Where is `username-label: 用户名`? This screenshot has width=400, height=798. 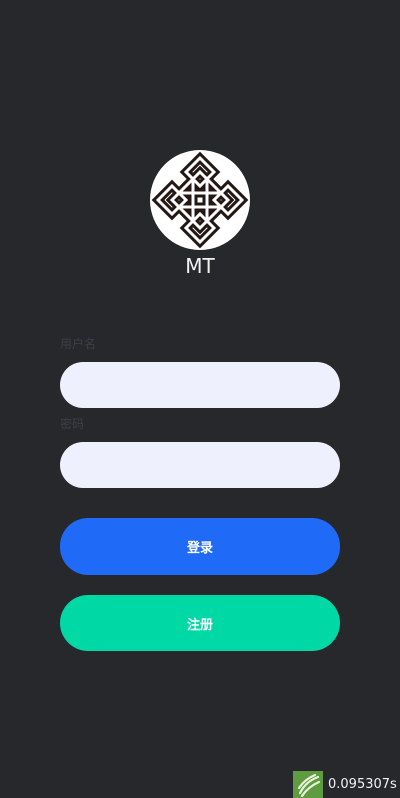 username-label: 用户名 is located at coordinates (78, 344).